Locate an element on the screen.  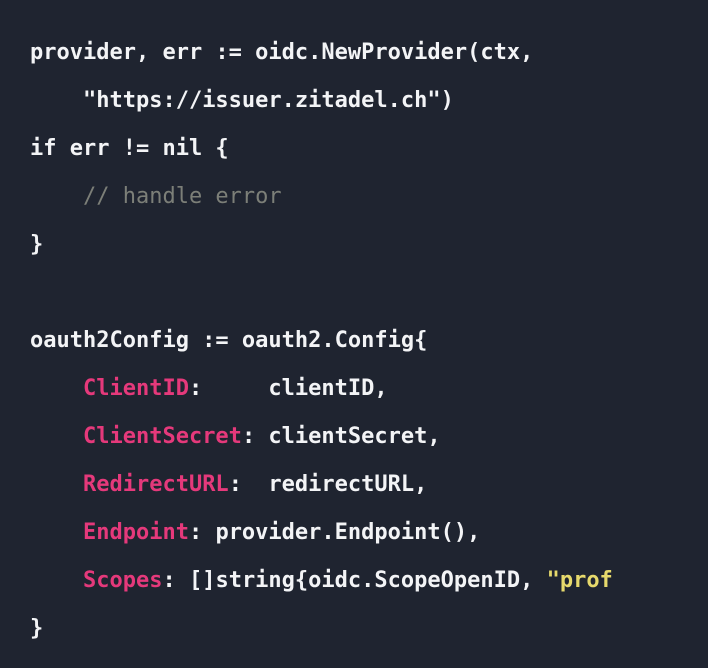
code-line: Scopes: []string{oidc.ScopeOpenID, "prof is located at coordinates (369, 581).